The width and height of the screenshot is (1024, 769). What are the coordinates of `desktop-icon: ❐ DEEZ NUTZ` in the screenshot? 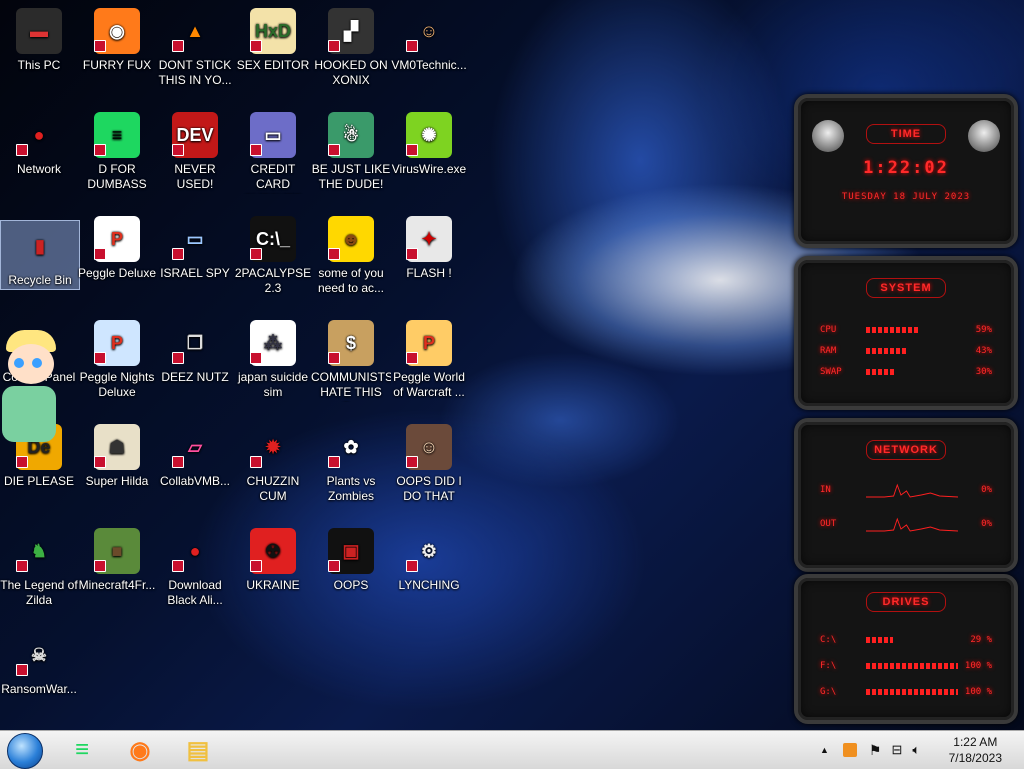 It's located at (195, 364).